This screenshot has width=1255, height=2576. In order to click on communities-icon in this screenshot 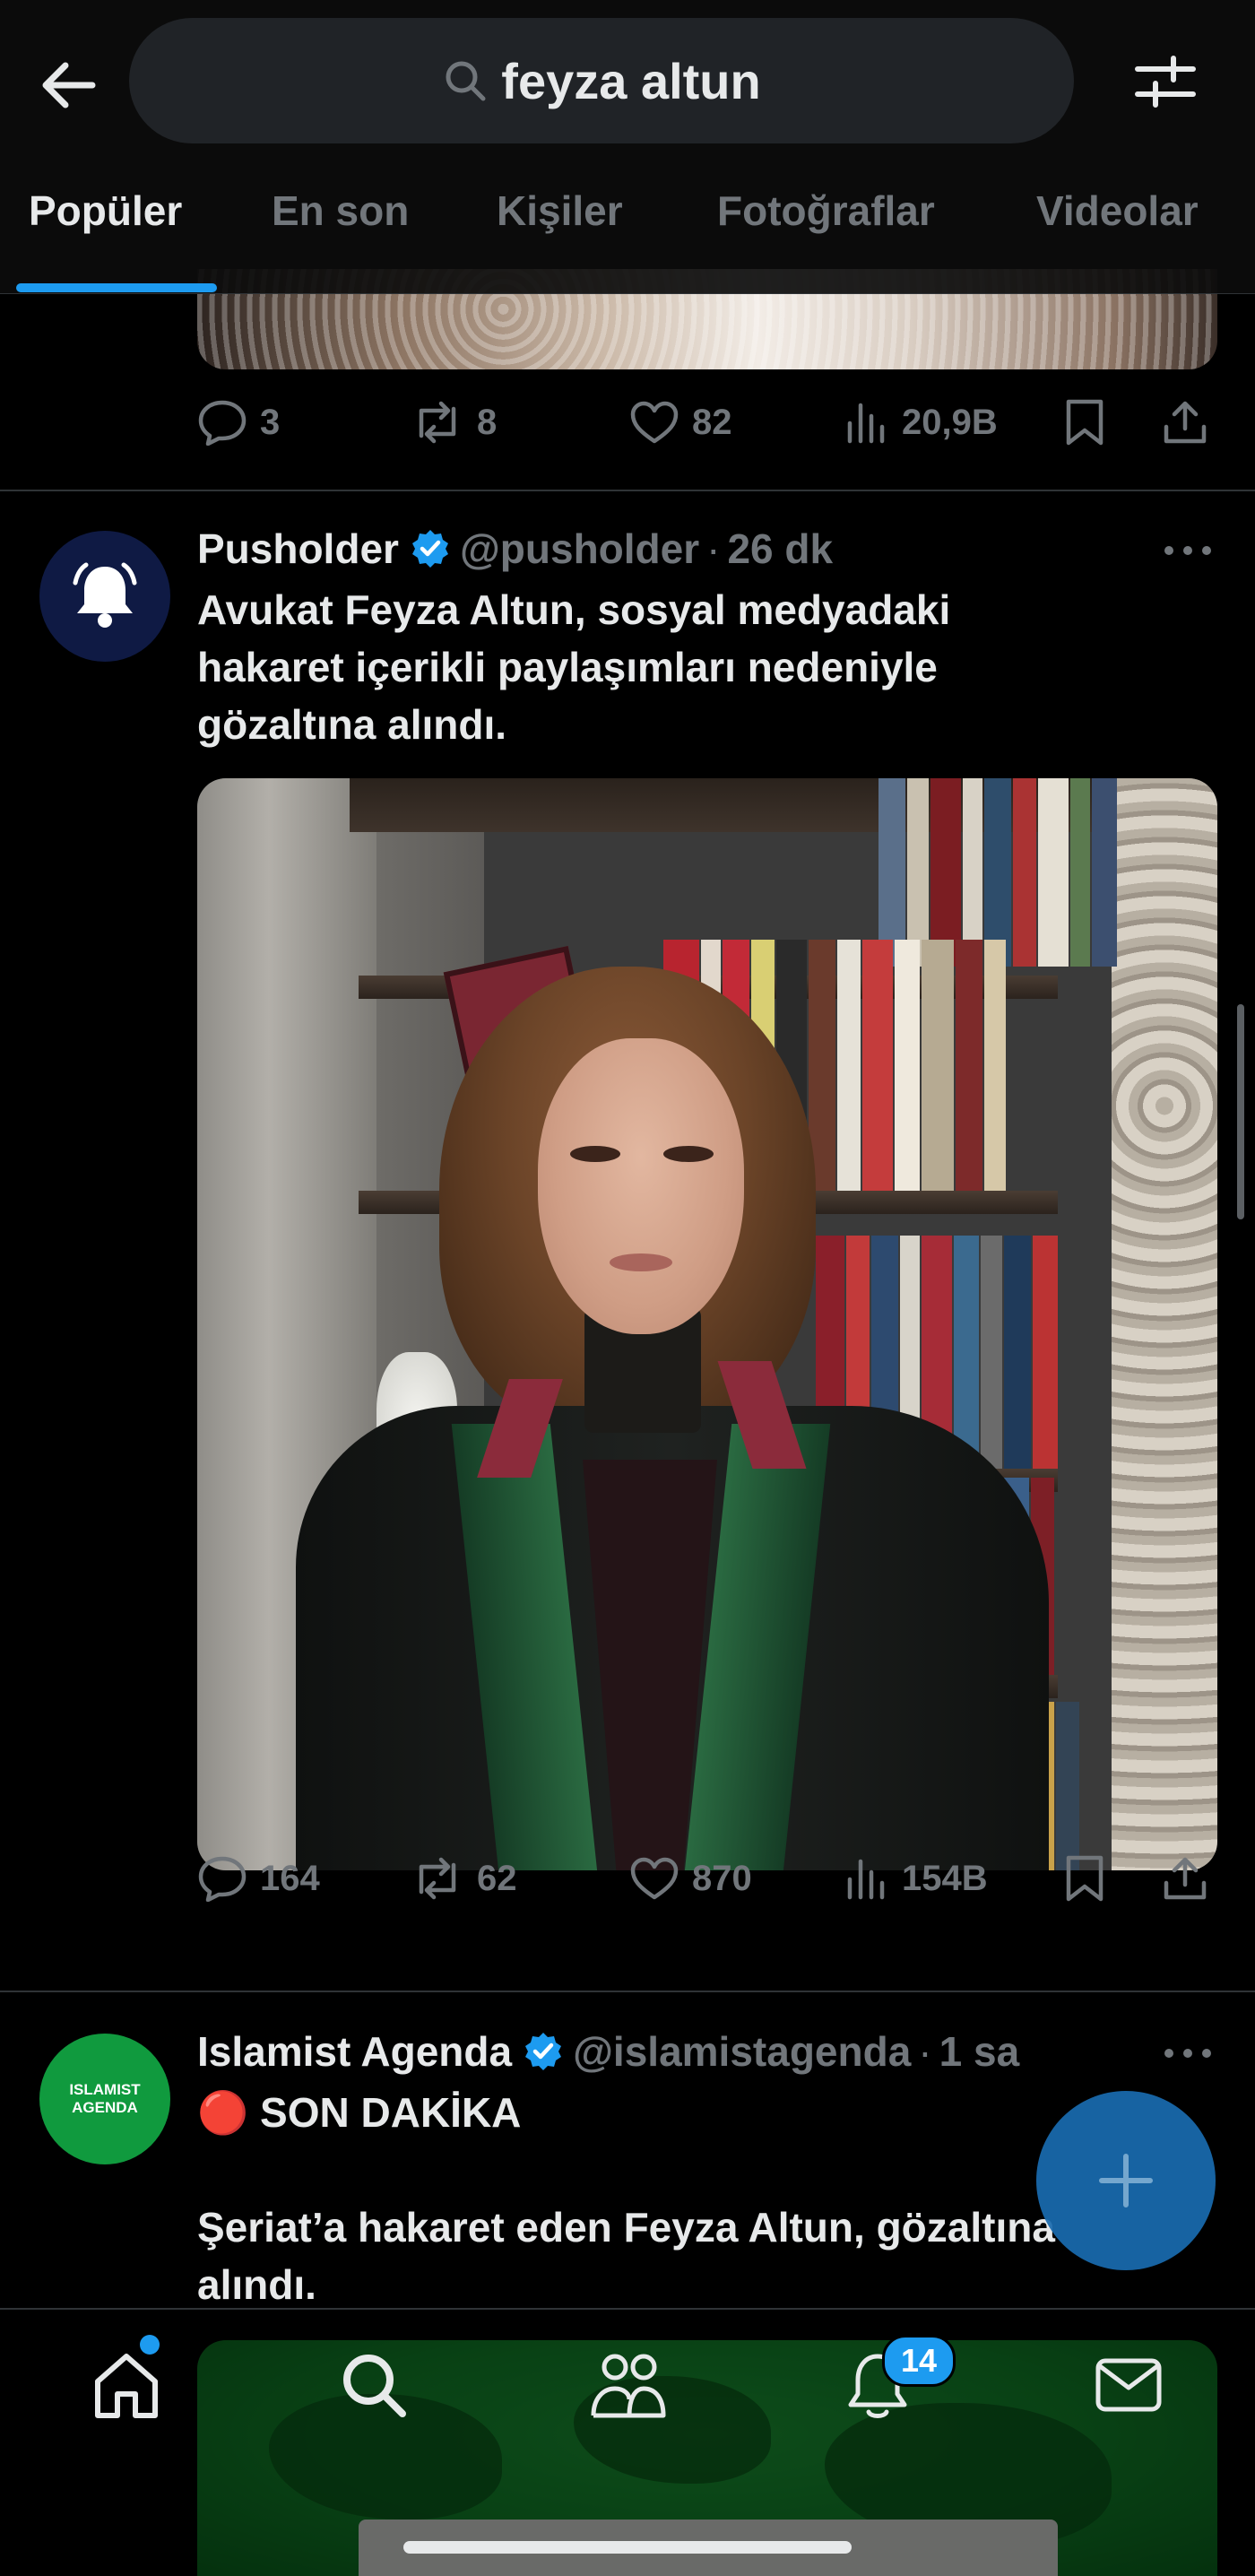, I will do `click(628, 2386)`.